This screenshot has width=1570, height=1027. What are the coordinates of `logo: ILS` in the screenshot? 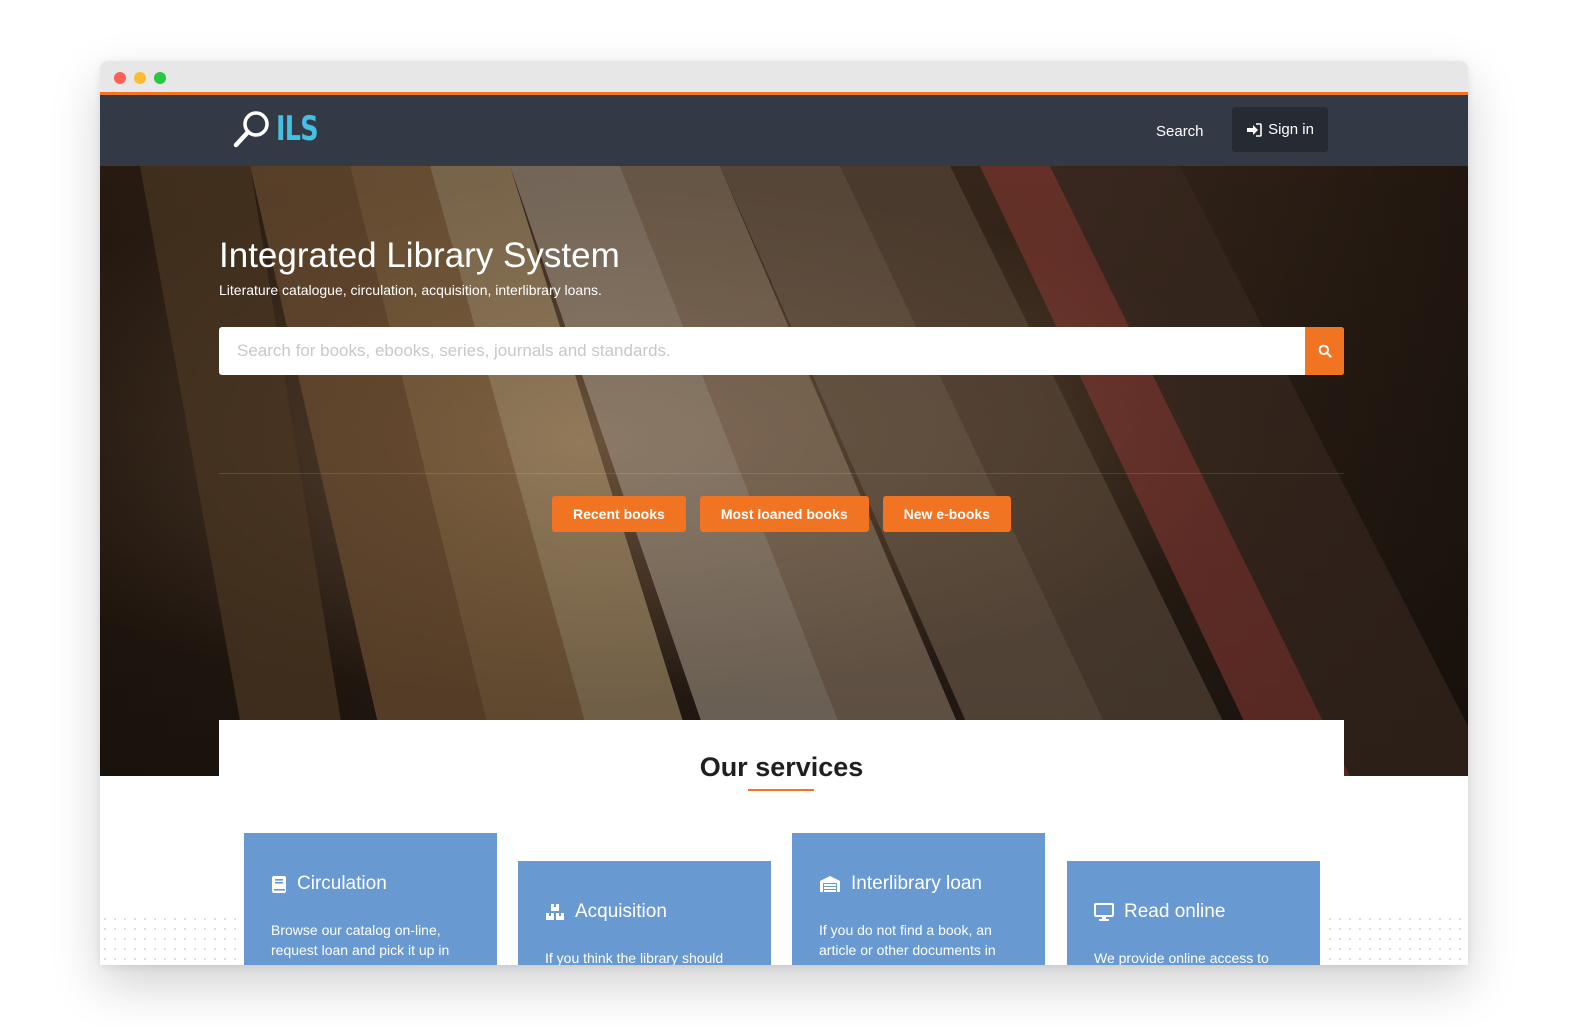 It's located at (282, 129).